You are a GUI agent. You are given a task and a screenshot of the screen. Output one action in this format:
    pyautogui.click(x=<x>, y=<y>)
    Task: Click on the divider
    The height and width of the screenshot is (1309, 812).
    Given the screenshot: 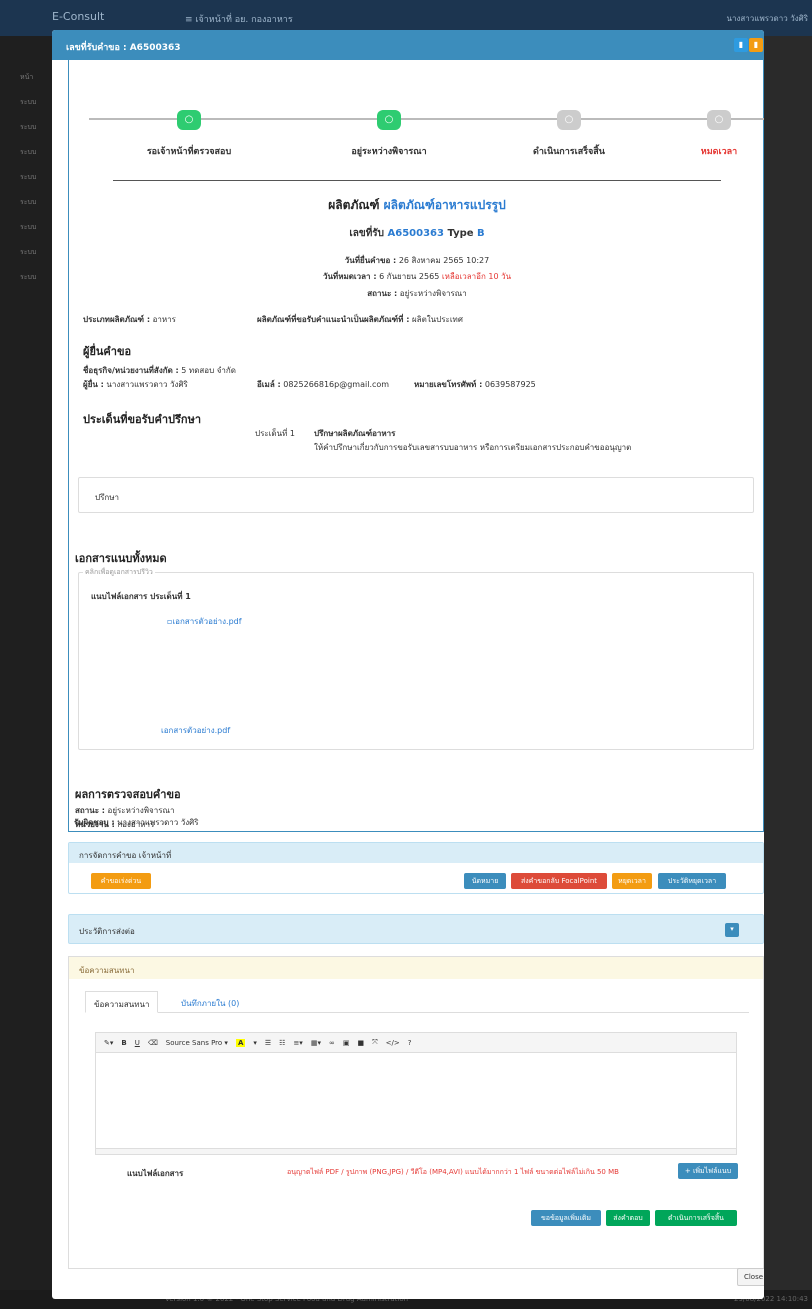 What is the action you would take?
    pyautogui.click(x=417, y=180)
    